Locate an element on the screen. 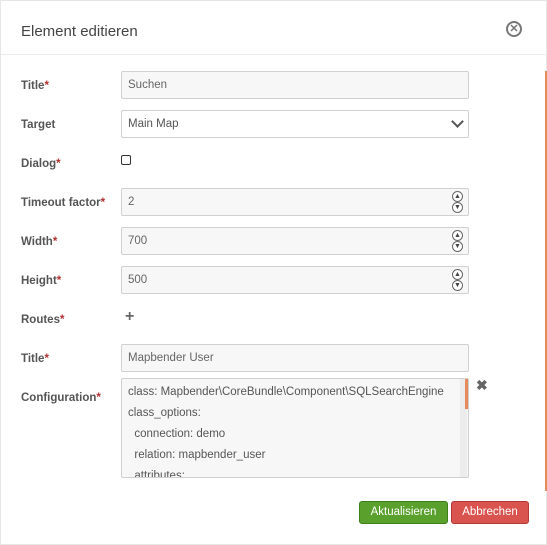 Image resolution: width=547 pixels, height=545 pixels. title-label: Title* is located at coordinates (35, 86).